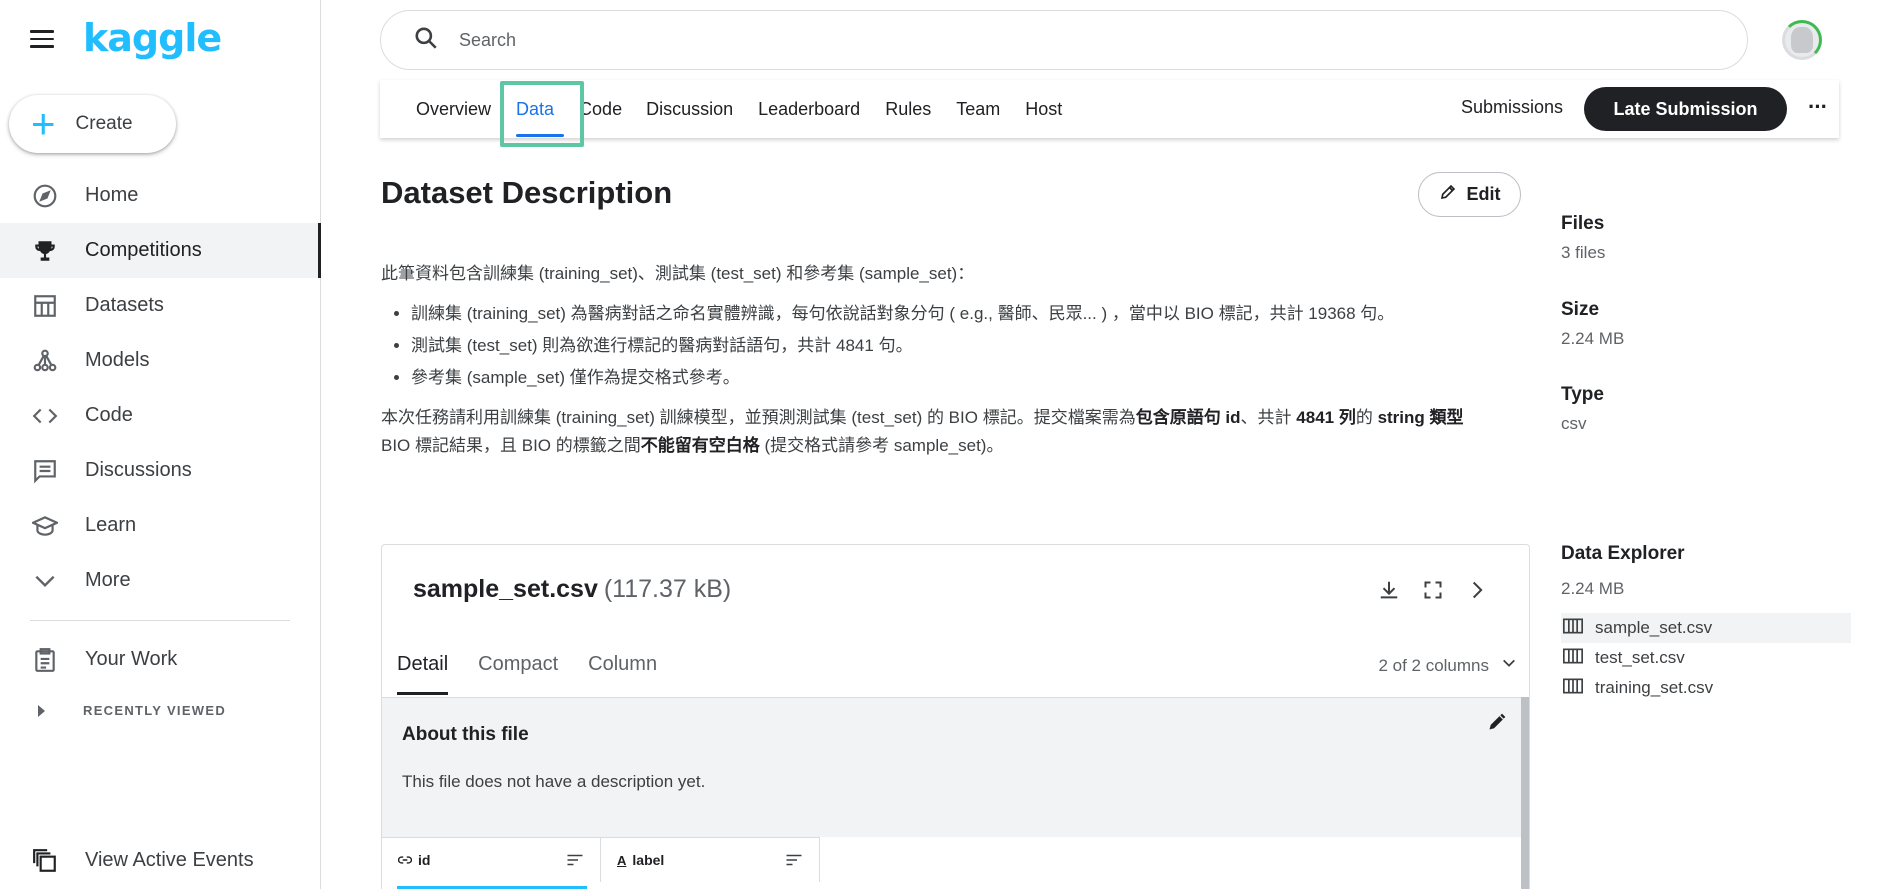 The image size is (1899, 889). What do you see at coordinates (1188, 417) in the screenshot?
I see `task-bold: 包含原語句 id` at bounding box center [1188, 417].